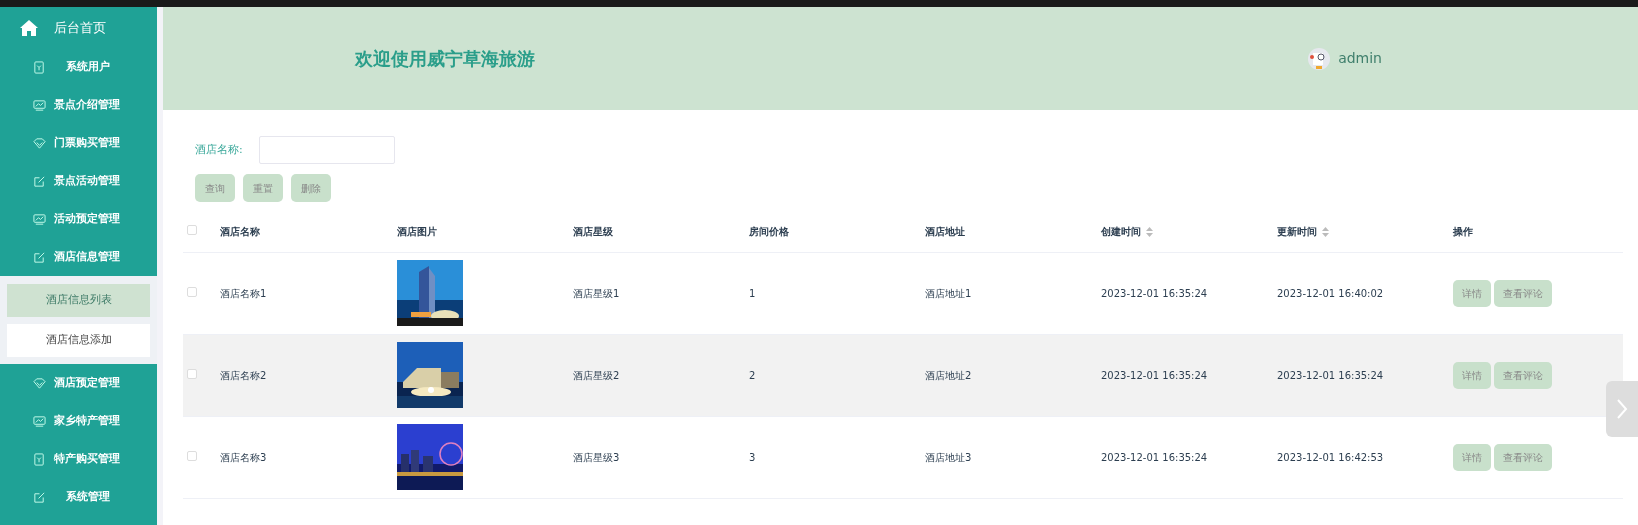 Image resolution: width=1638 pixels, height=525 pixels. Describe the element at coordinates (87, 143) in the screenshot. I see `sidebar-menu-item: 门票购买管理` at that location.